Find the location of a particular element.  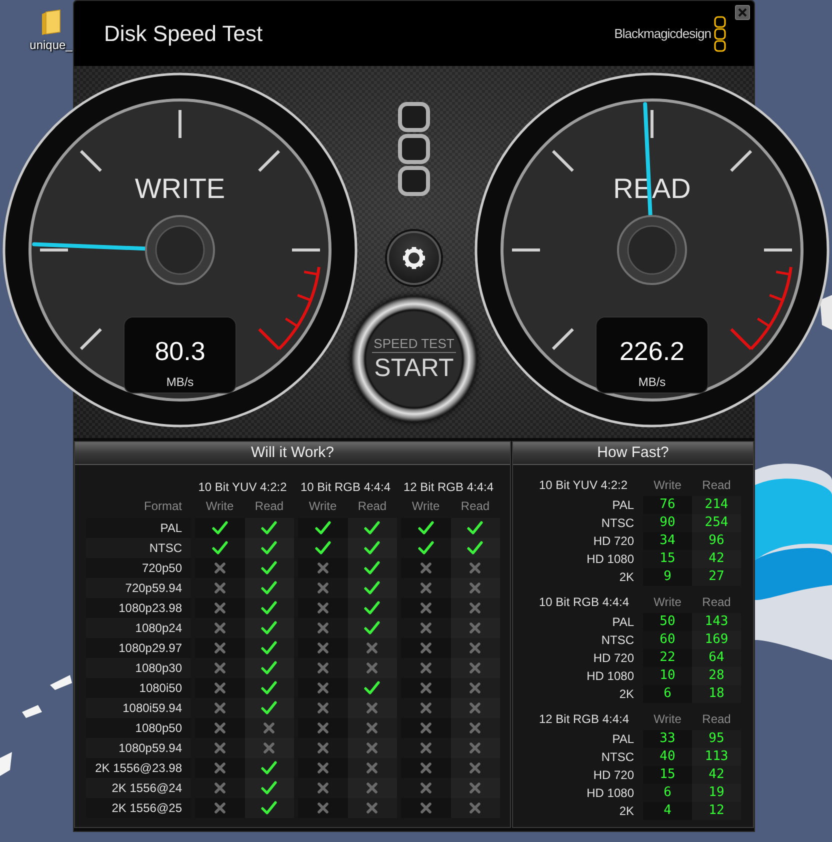

row-label: 2K 1556@24 is located at coordinates (138, 788).